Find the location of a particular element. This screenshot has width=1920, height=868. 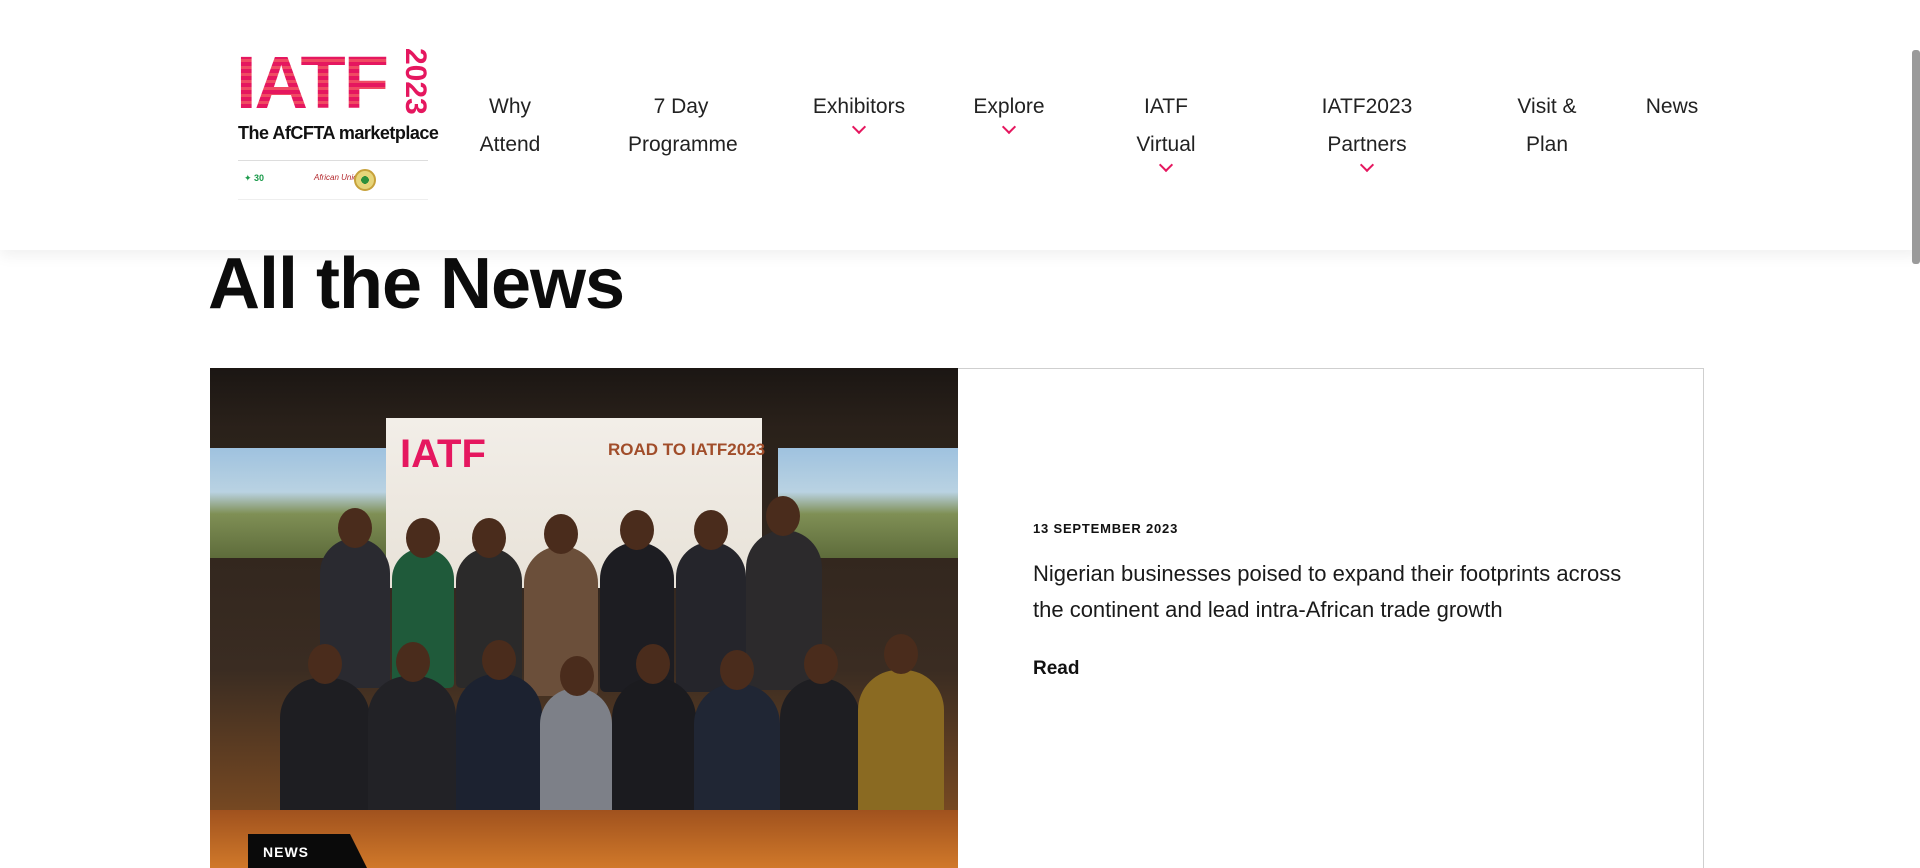

nav-iatf-virtual: IATF Virtual is located at coordinates (1166, 132).